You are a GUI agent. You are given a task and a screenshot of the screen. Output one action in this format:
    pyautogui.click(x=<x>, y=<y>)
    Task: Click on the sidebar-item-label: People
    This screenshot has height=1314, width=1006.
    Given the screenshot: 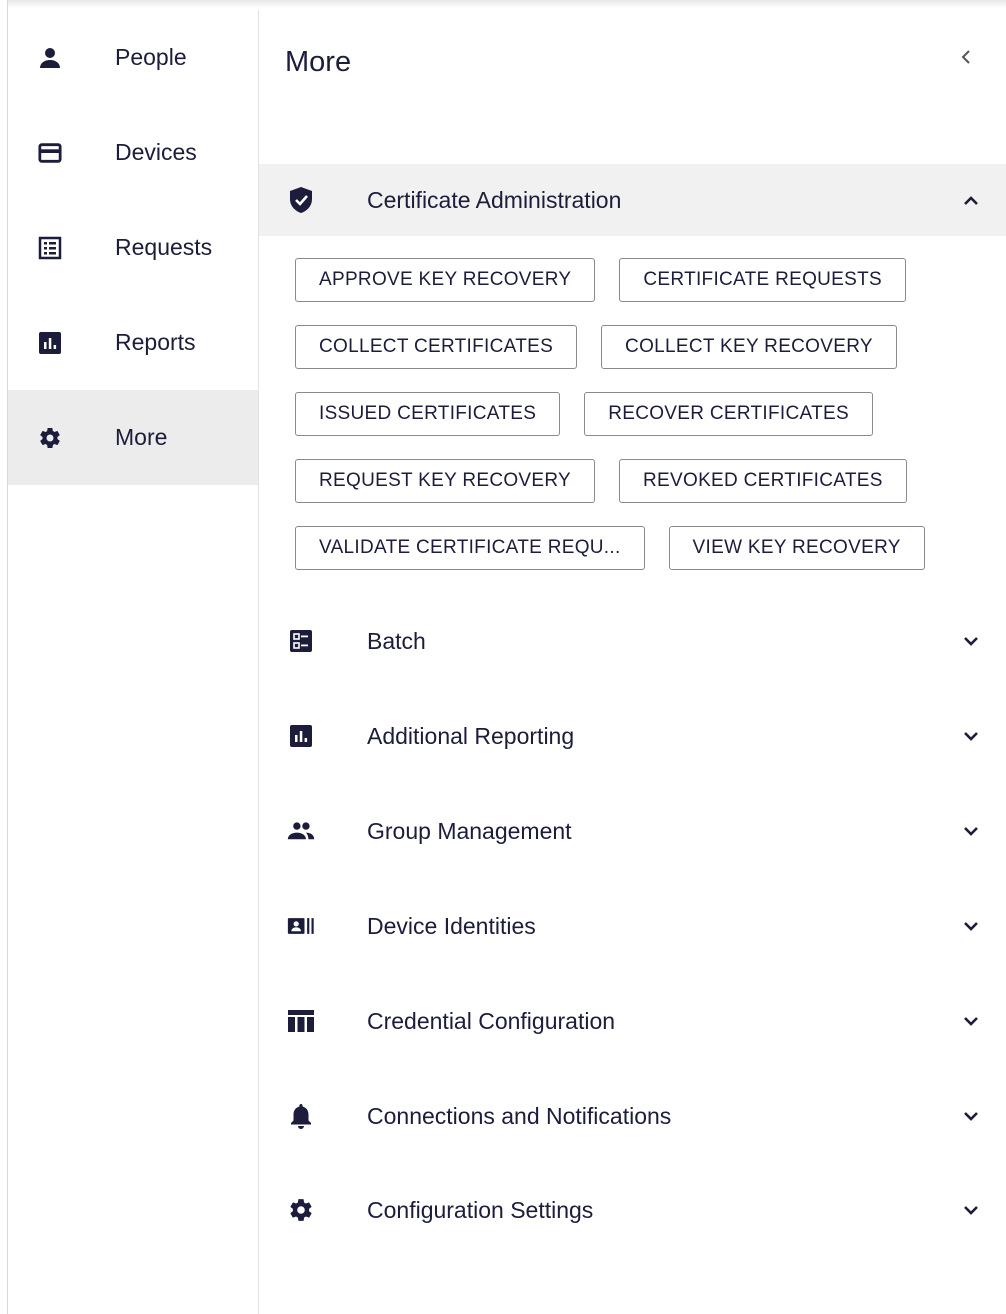 What is the action you would take?
    pyautogui.click(x=151, y=57)
    